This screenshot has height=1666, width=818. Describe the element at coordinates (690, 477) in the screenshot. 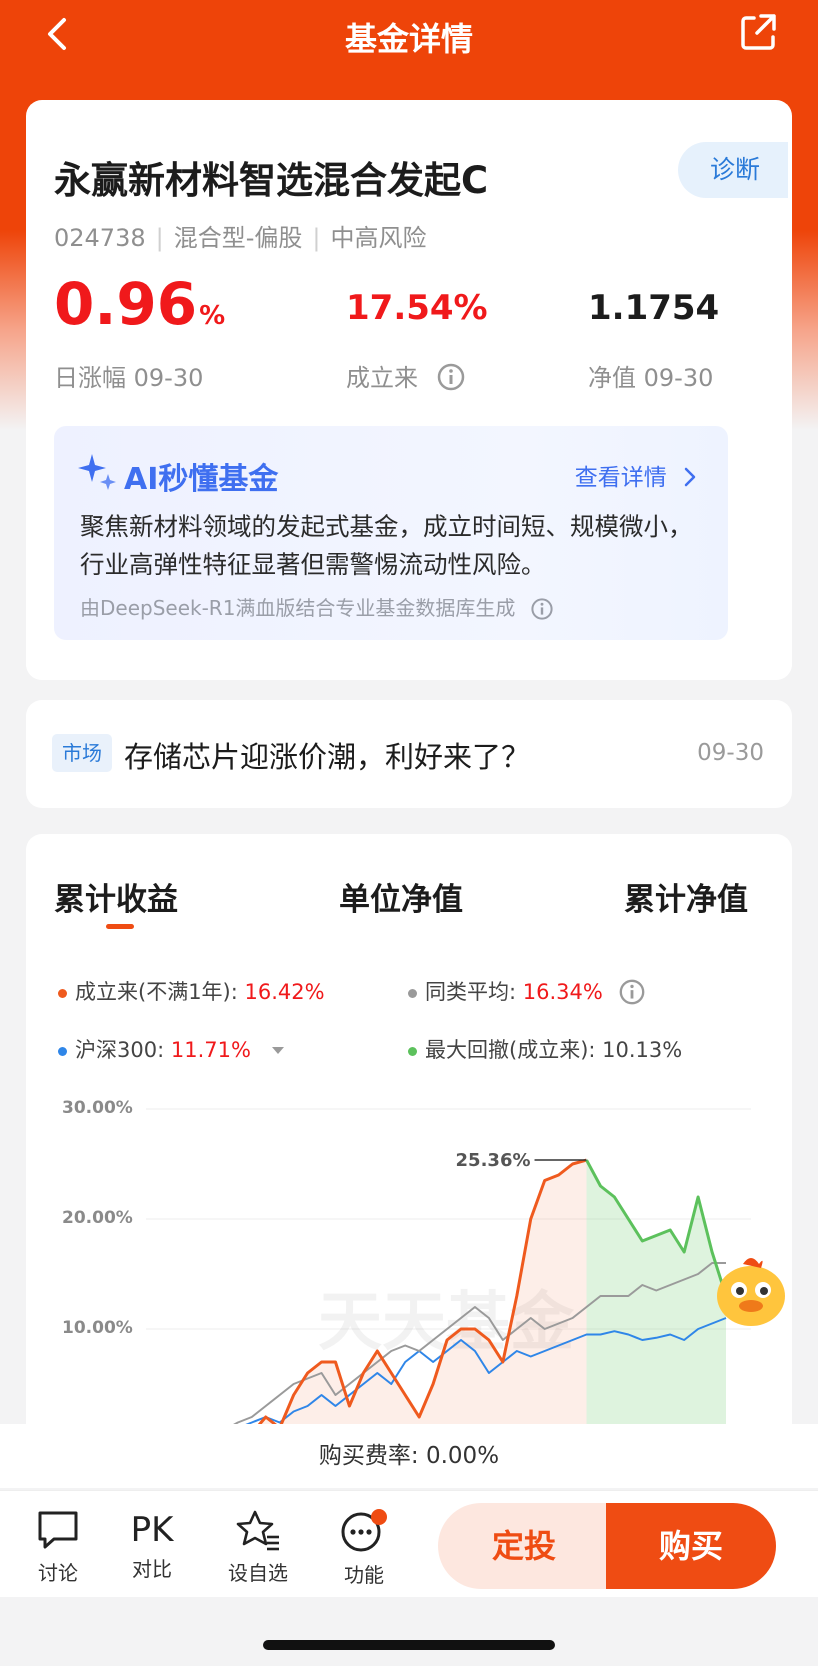

I see `chevron-right-icon` at that location.